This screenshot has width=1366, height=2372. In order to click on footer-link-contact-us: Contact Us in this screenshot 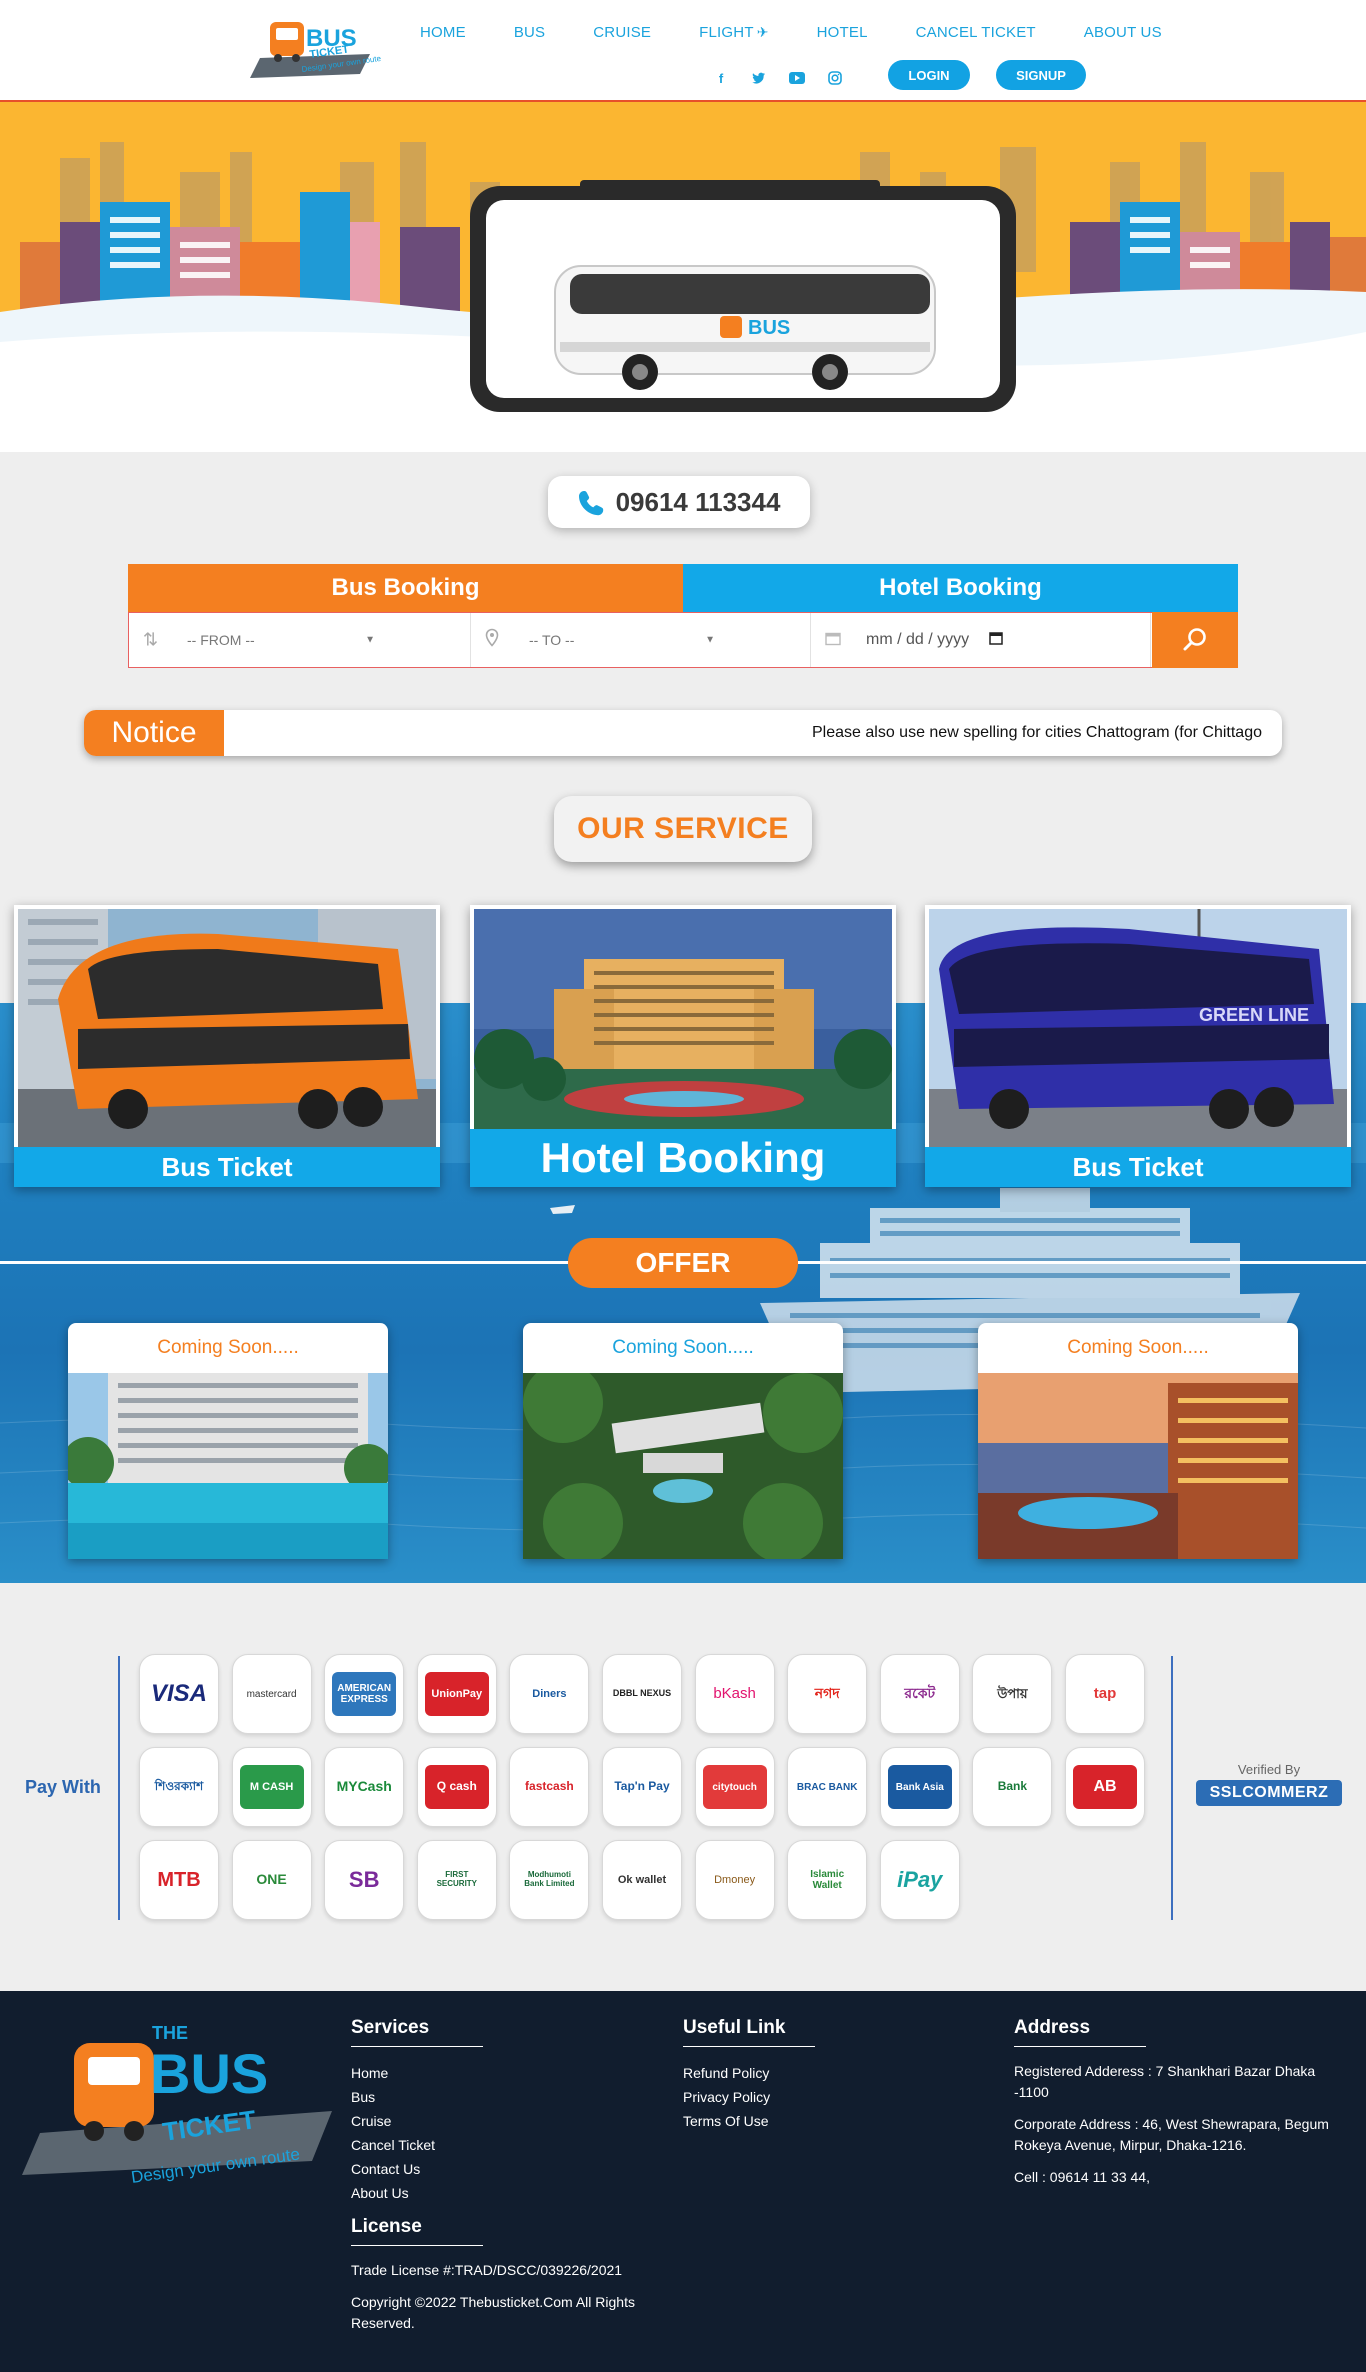, I will do `click(417, 2169)`.